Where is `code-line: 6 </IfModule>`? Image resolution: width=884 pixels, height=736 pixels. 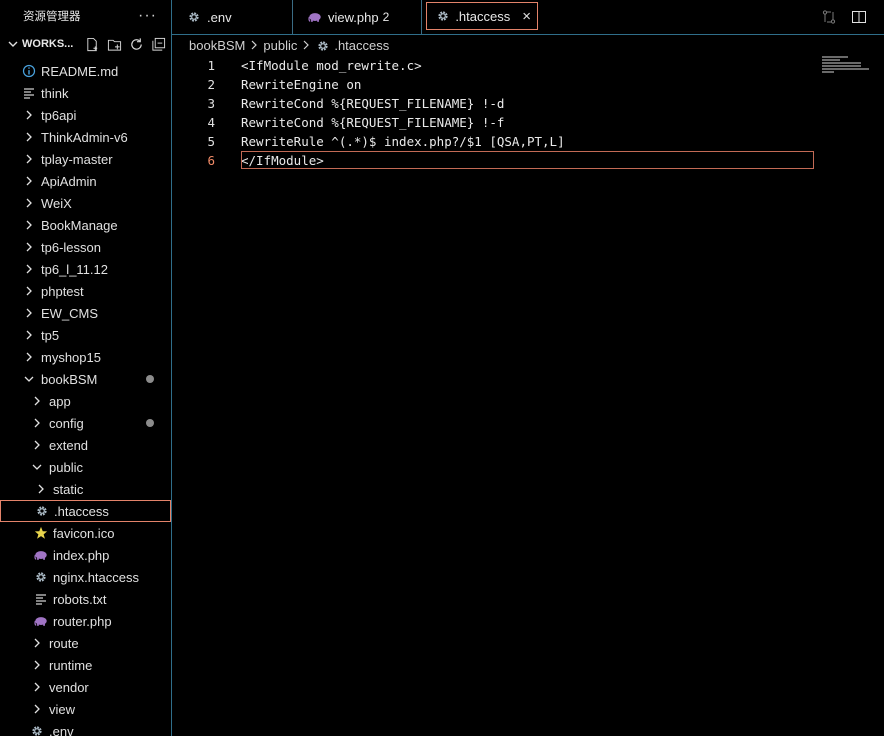 code-line: 6 </IfModule> is located at coordinates (528, 160).